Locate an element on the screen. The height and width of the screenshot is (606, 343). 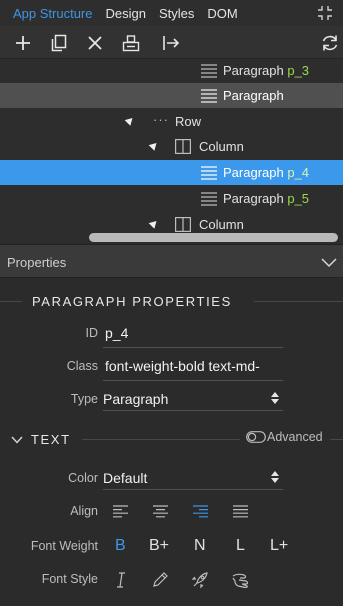
tree-row-paragraph: Paragraph is located at coordinates (171, 95).